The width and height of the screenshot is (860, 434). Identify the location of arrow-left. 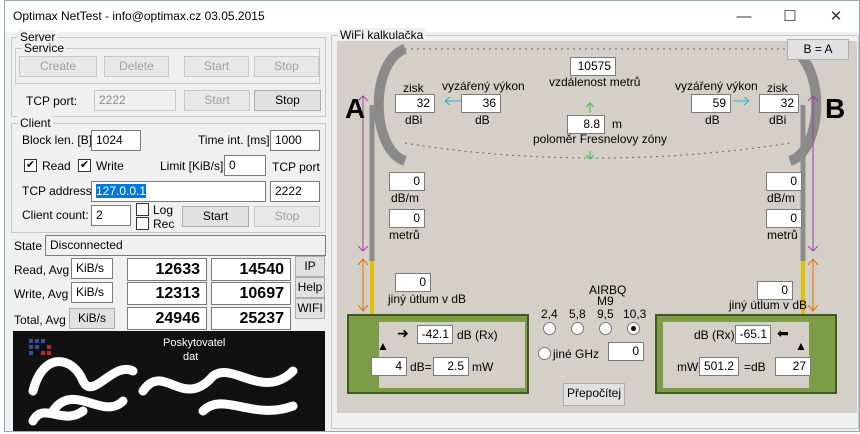
(452, 101).